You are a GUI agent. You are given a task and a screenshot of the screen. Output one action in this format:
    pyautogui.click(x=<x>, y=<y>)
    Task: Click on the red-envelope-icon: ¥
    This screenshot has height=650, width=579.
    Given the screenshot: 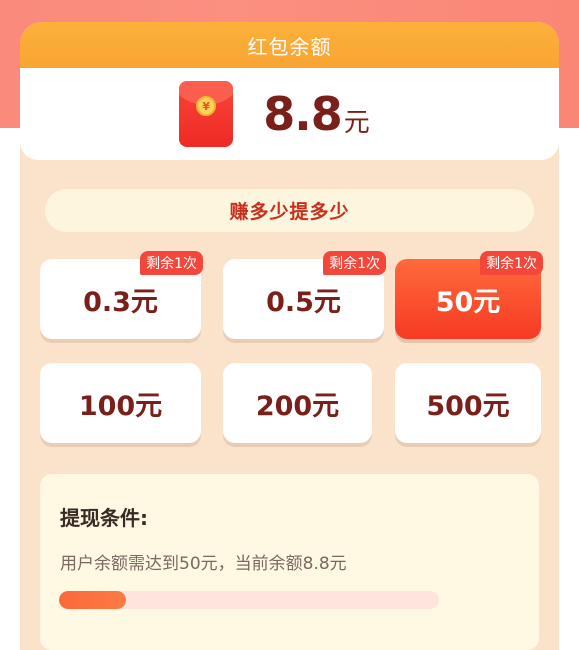 What is the action you would take?
    pyautogui.click(x=206, y=114)
    